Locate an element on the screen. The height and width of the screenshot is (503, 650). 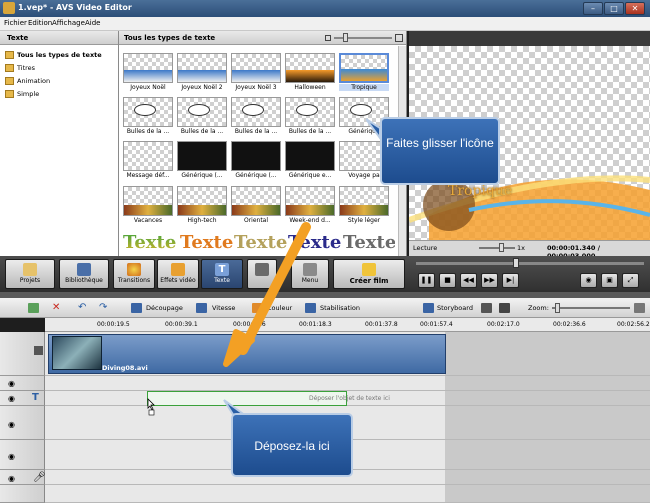
storyboard-icon is located at coordinates (428, 308).